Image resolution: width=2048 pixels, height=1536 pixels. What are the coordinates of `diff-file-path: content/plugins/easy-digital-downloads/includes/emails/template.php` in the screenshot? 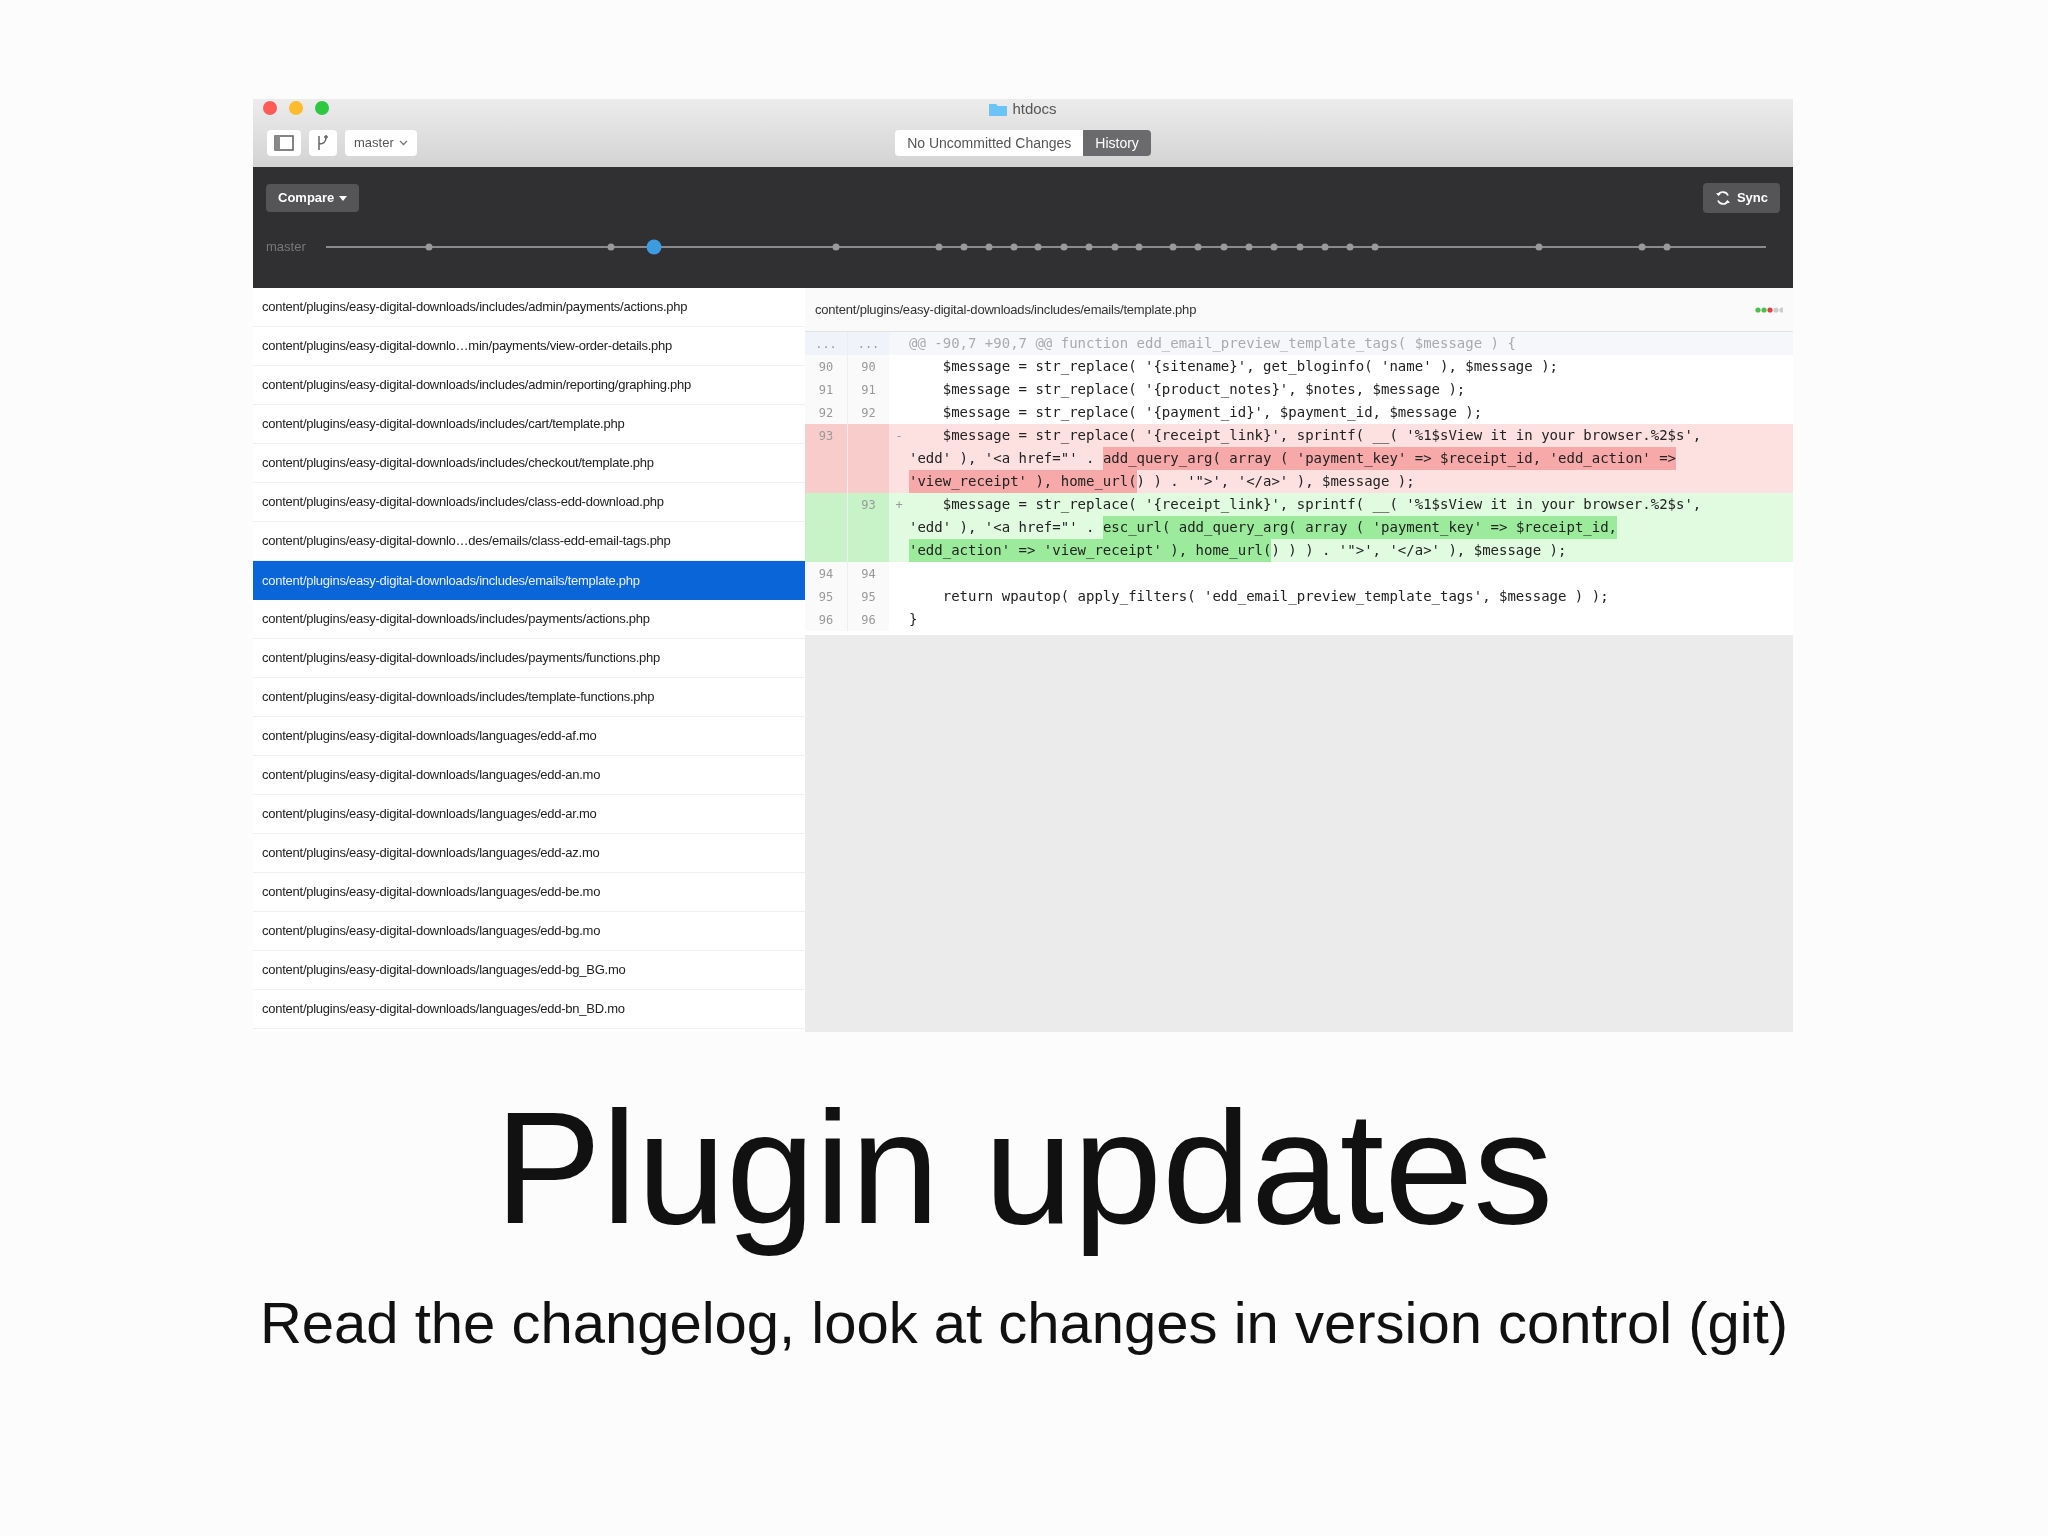 It's located at (1006, 309).